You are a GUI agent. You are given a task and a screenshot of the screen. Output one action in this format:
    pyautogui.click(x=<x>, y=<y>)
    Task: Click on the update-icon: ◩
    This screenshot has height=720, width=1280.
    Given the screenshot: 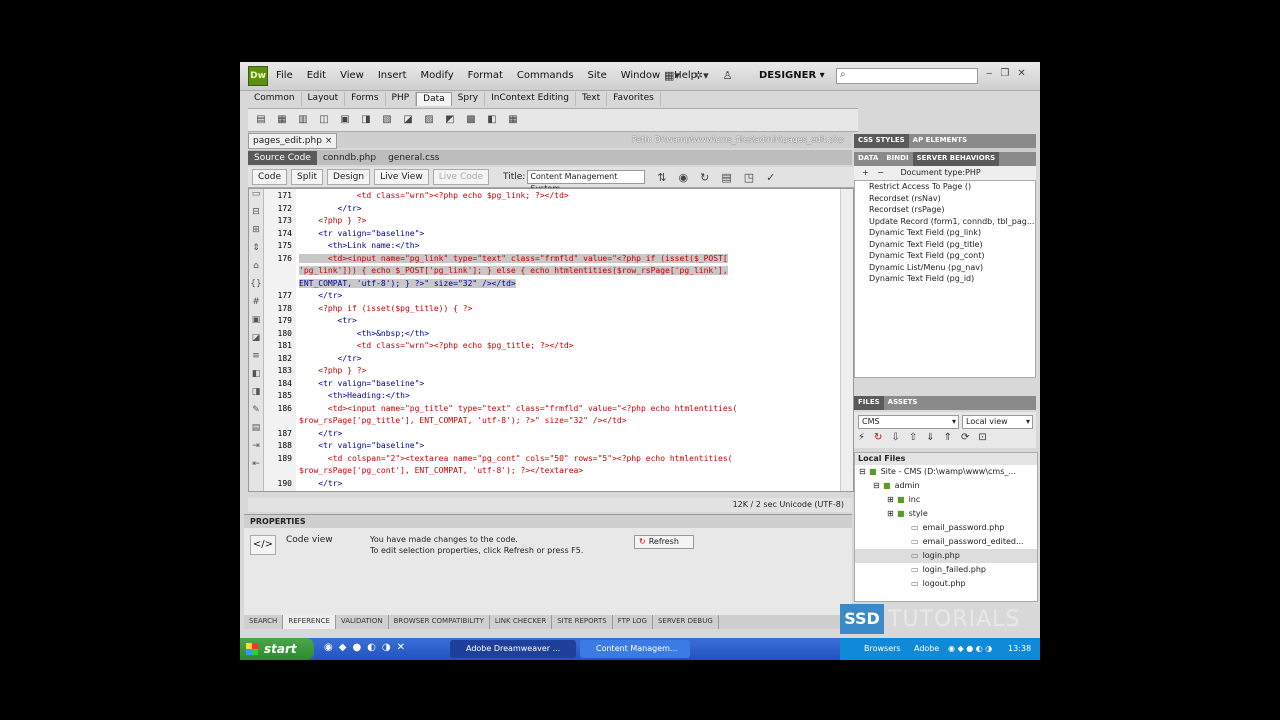 What is the action you would take?
    pyautogui.click(x=450, y=120)
    